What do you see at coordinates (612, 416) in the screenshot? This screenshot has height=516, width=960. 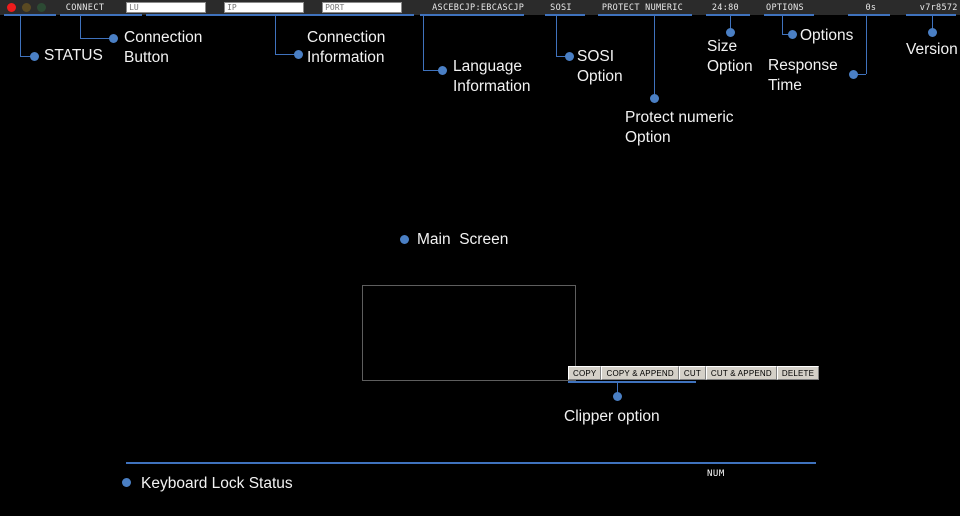 I see `annotation-clipper-option: Clipper option` at bounding box center [612, 416].